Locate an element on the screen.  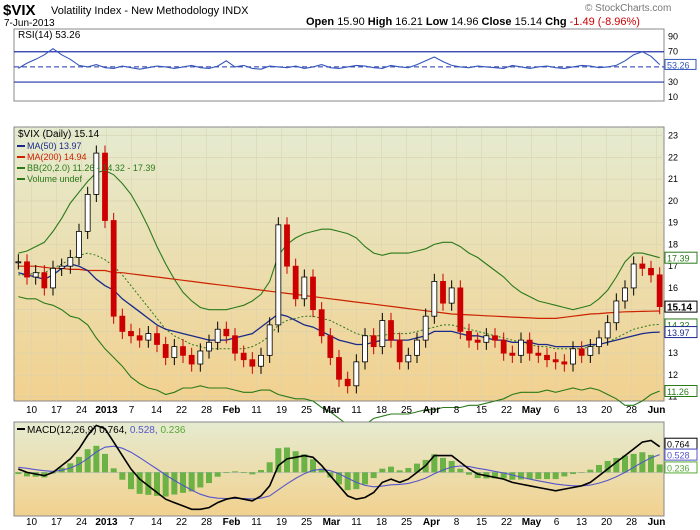
x-tick-label: 18 is located at coordinates (382, 410).